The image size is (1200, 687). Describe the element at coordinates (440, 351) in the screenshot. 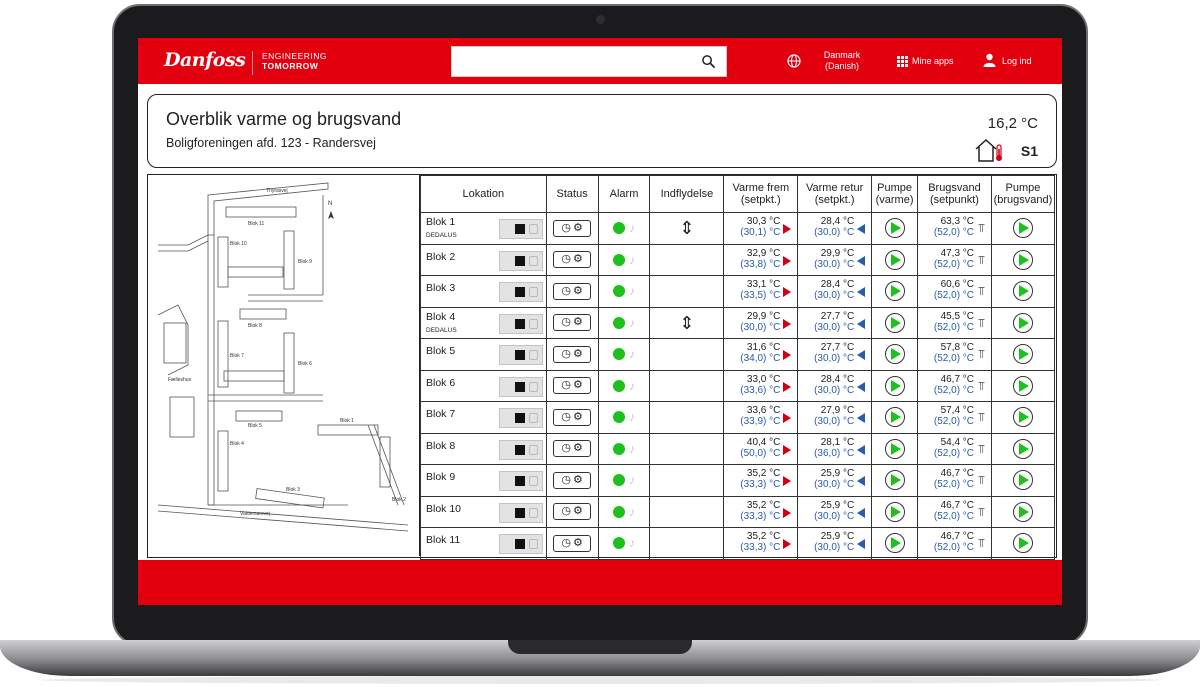

I see `location-name: Blok 5` at that location.